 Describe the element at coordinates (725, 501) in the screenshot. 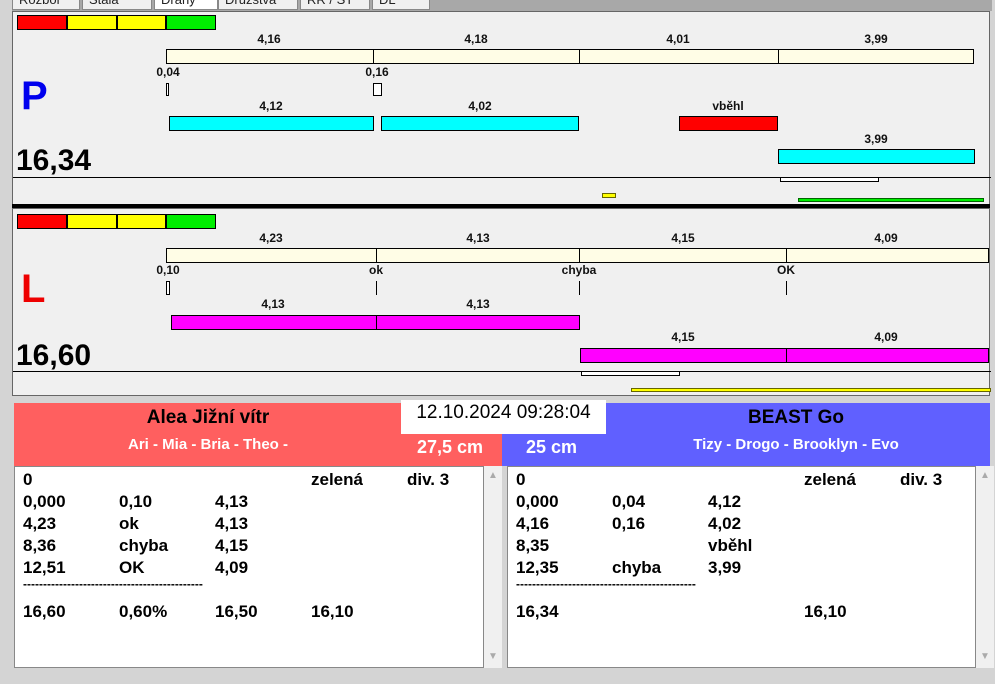

I see `cell: 4,12` at that location.